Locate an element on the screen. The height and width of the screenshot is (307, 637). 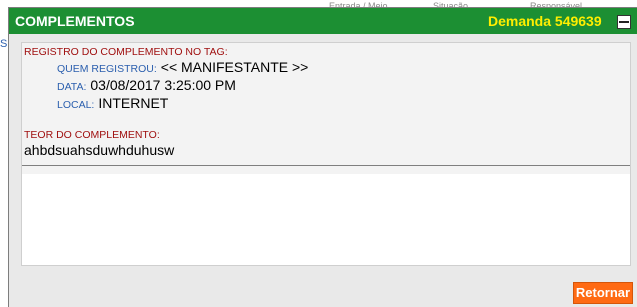
minimize-icon is located at coordinates (624, 22).